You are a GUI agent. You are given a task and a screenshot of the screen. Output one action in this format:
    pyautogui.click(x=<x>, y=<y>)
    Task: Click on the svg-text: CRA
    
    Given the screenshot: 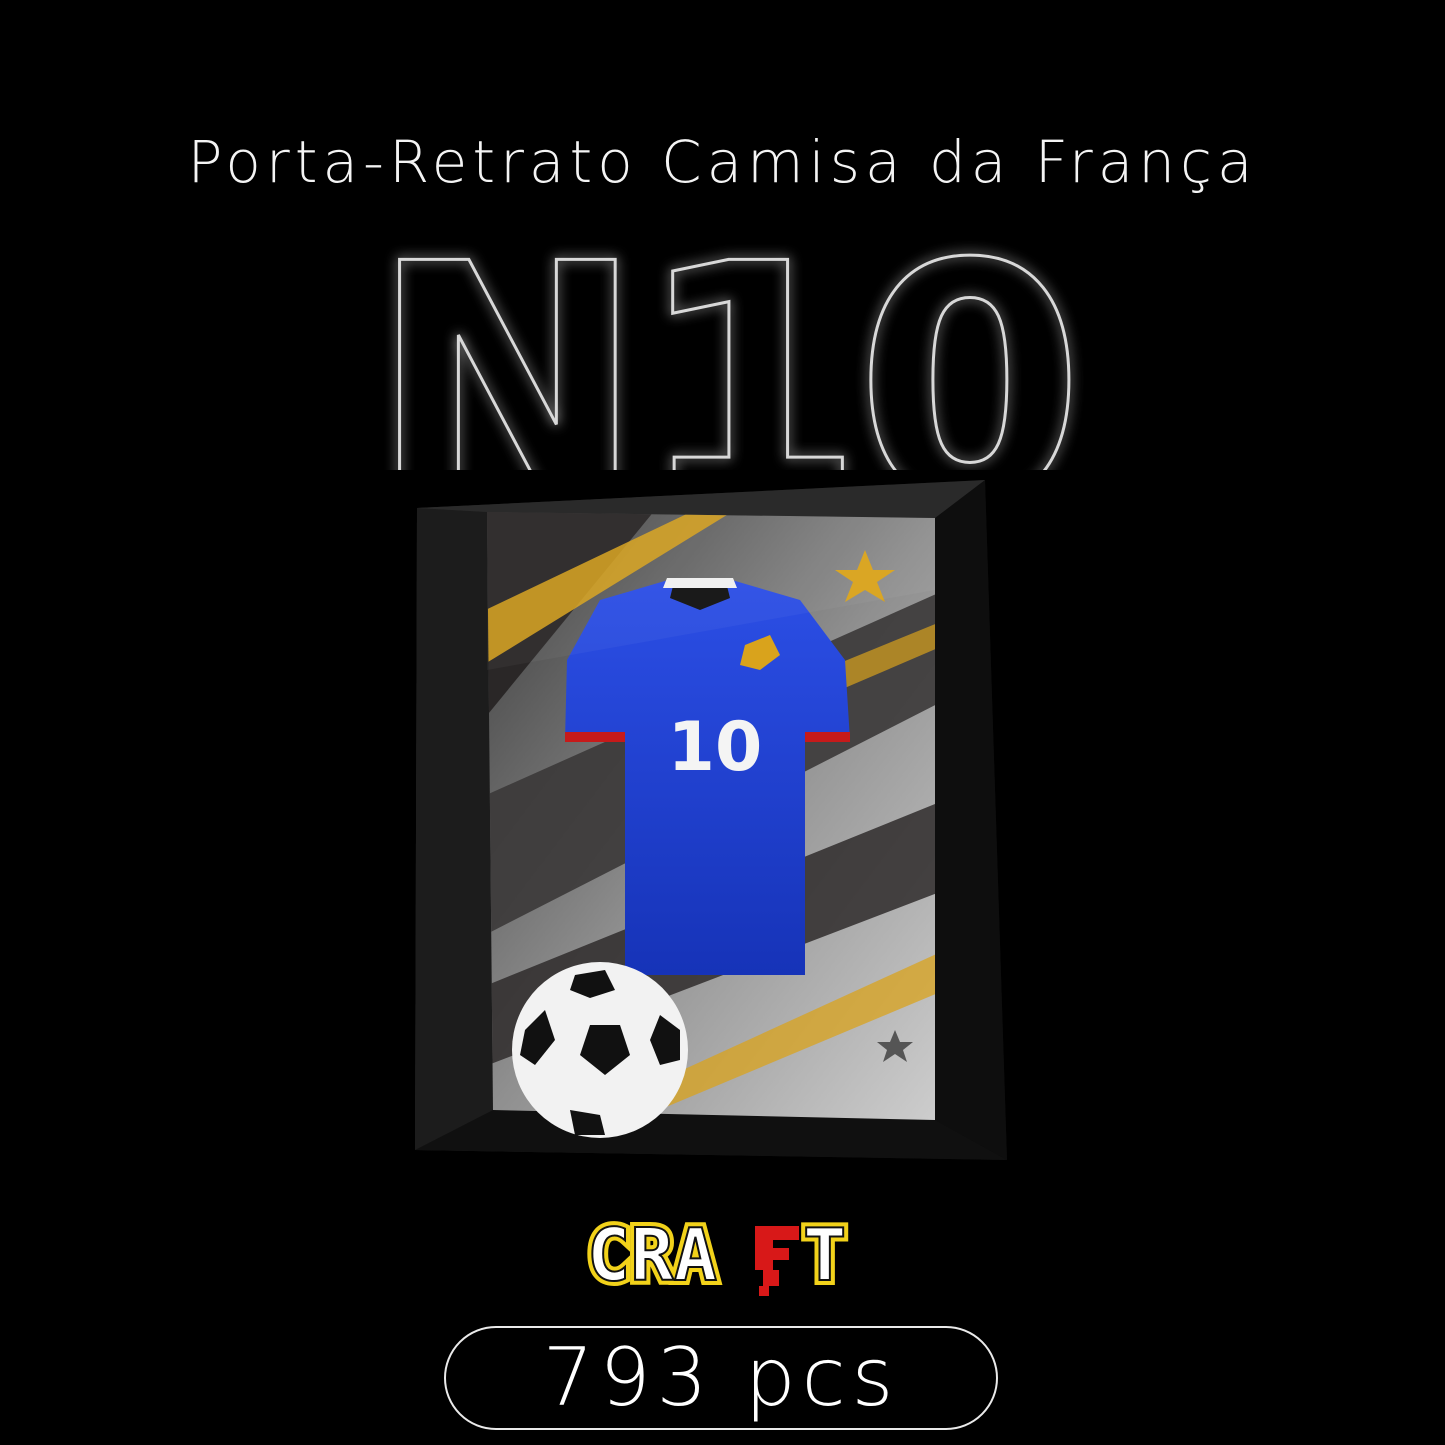 What is the action you would take?
    pyautogui.click(x=652, y=1255)
    